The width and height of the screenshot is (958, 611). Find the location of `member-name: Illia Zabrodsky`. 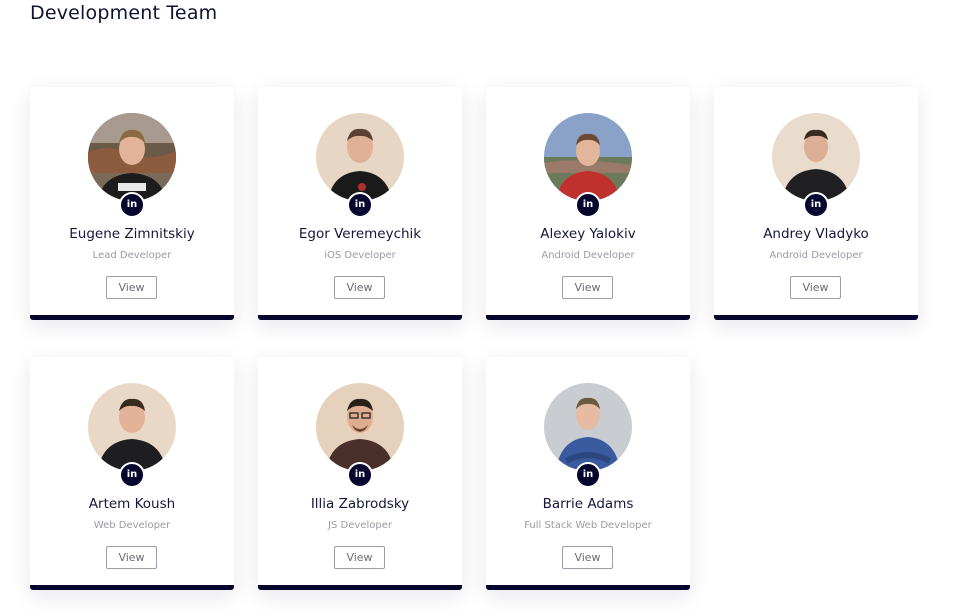

member-name: Illia Zabrodsky is located at coordinates (360, 504).